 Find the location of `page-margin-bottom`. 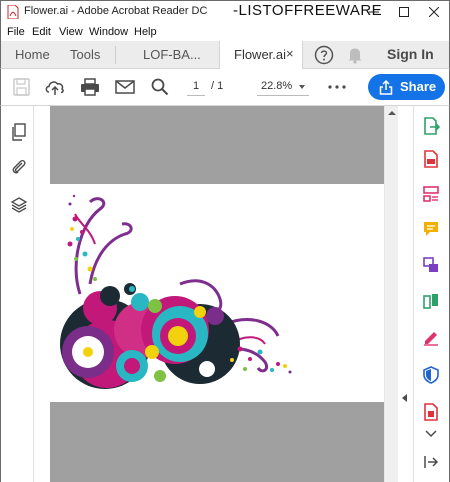

page-margin-bottom is located at coordinates (217, 442).